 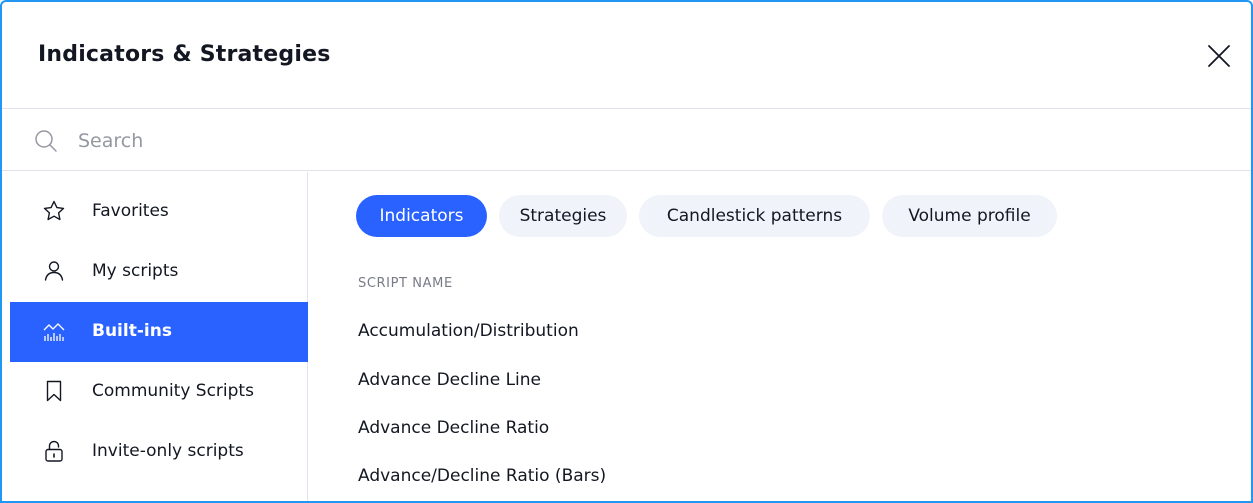 What do you see at coordinates (1219, 56) in the screenshot?
I see `close-icon` at bounding box center [1219, 56].